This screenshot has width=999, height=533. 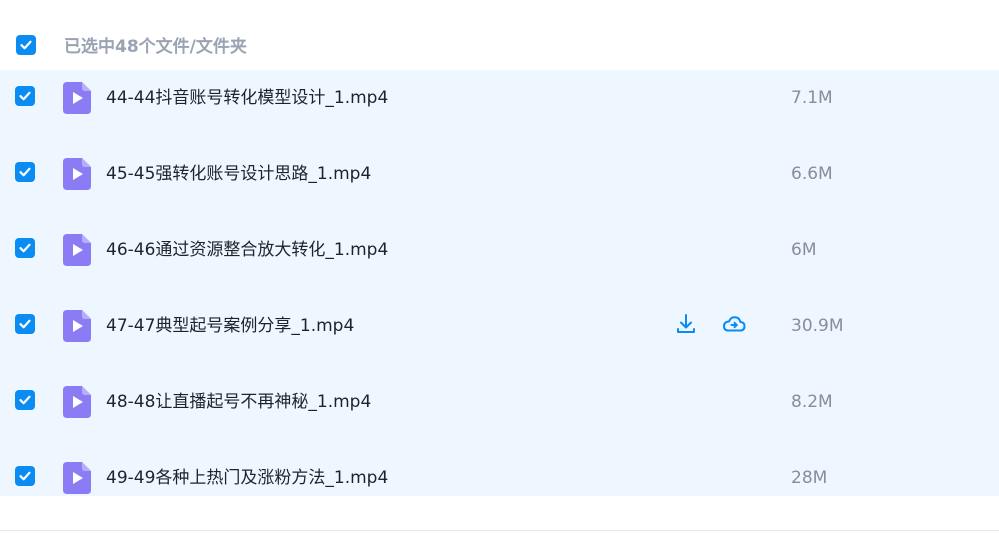 I want to click on selection-header: 已选中48个文件/文件夹, so click(x=499, y=47).